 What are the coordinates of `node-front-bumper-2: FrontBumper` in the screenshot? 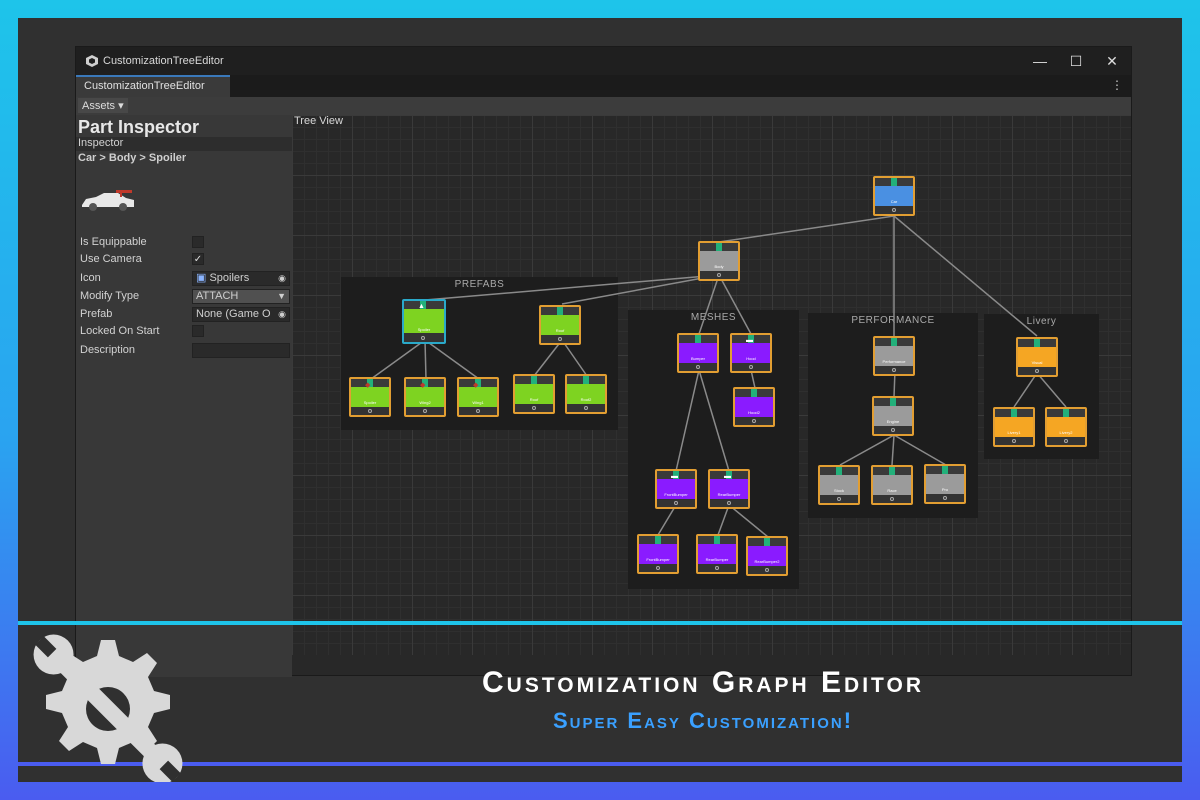 It's located at (658, 554).